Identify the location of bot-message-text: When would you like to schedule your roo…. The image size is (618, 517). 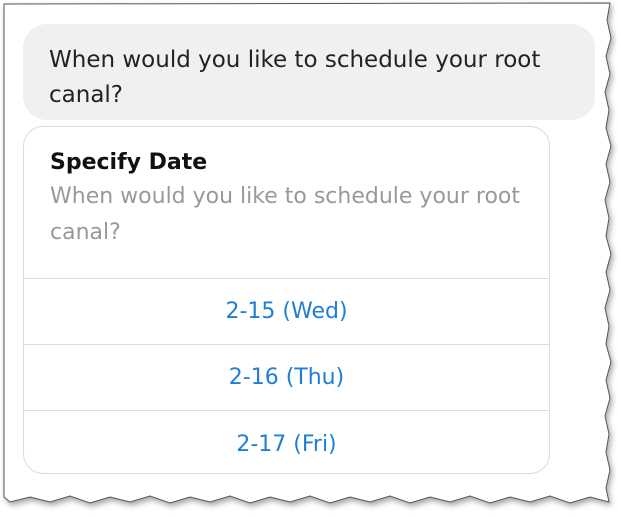
(295, 77).